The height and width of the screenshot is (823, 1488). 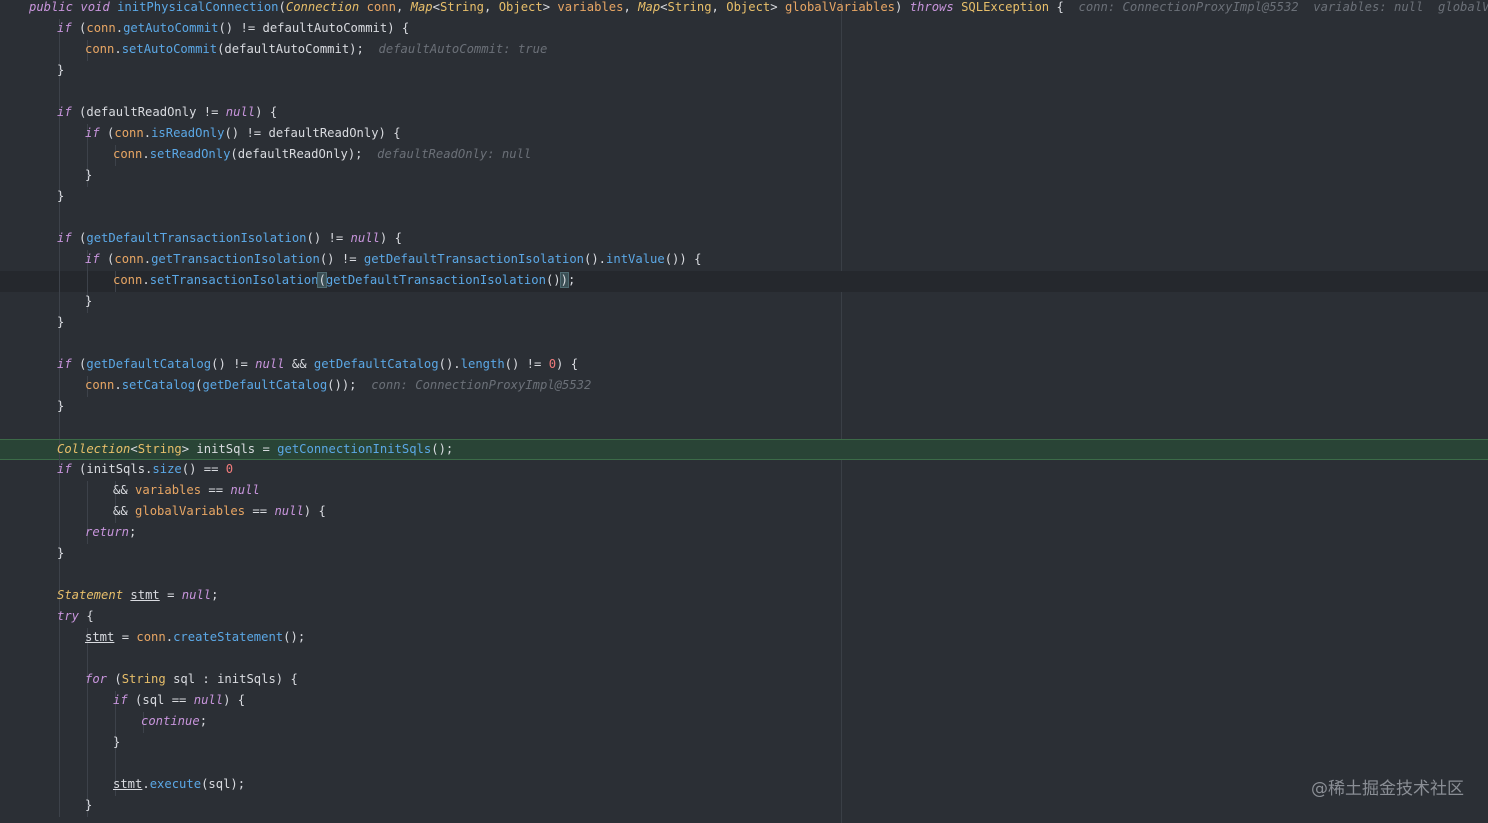 I want to click on code-token: ()., so click(x=595, y=259).